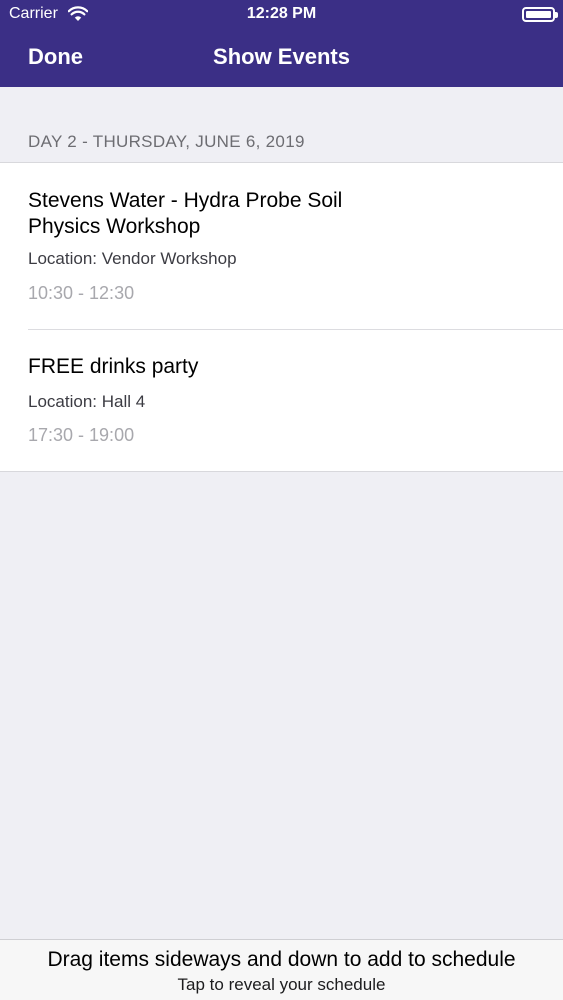 The width and height of the screenshot is (563, 1000). What do you see at coordinates (281, 985) in the screenshot?
I see `reveal-schedule-hint: Tap to reveal your schedule` at bounding box center [281, 985].